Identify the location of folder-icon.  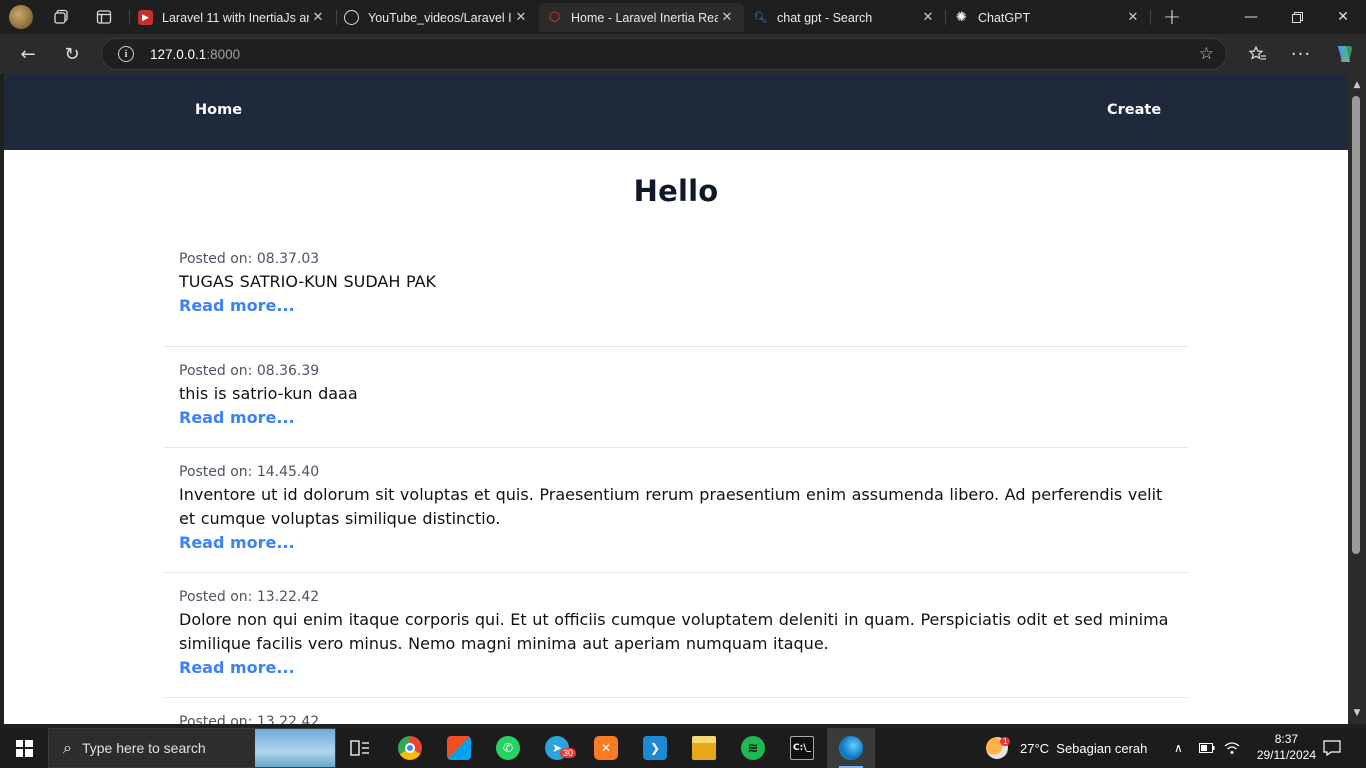
(704, 748).